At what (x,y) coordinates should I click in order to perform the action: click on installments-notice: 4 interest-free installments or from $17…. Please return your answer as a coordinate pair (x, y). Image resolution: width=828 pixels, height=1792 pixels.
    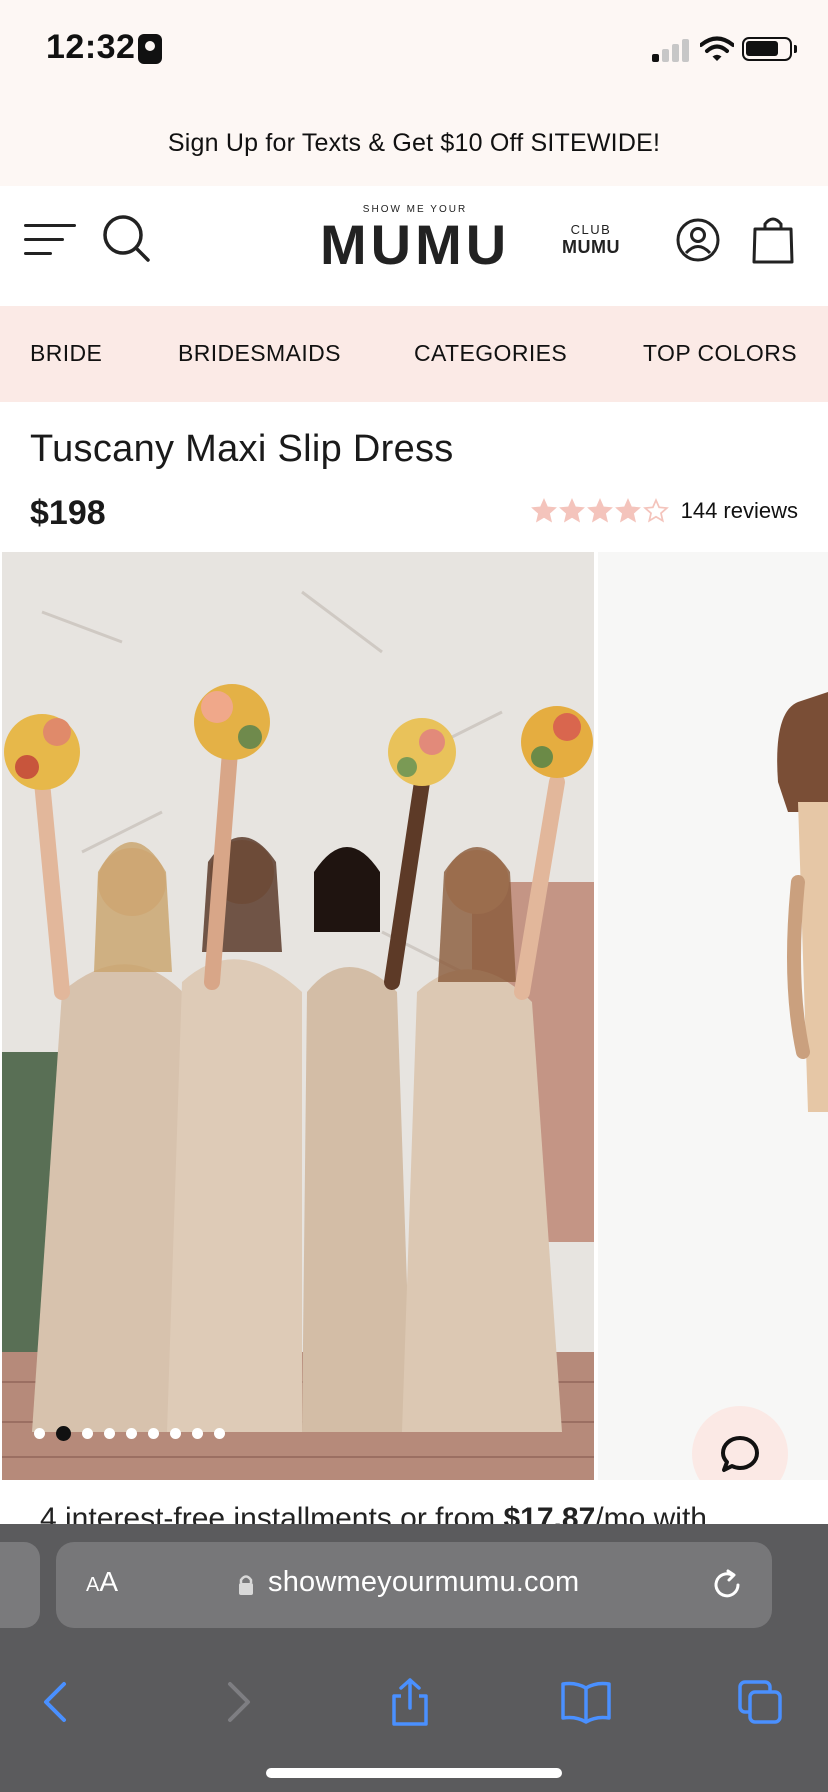
    Looking at the image, I should click on (414, 1502).